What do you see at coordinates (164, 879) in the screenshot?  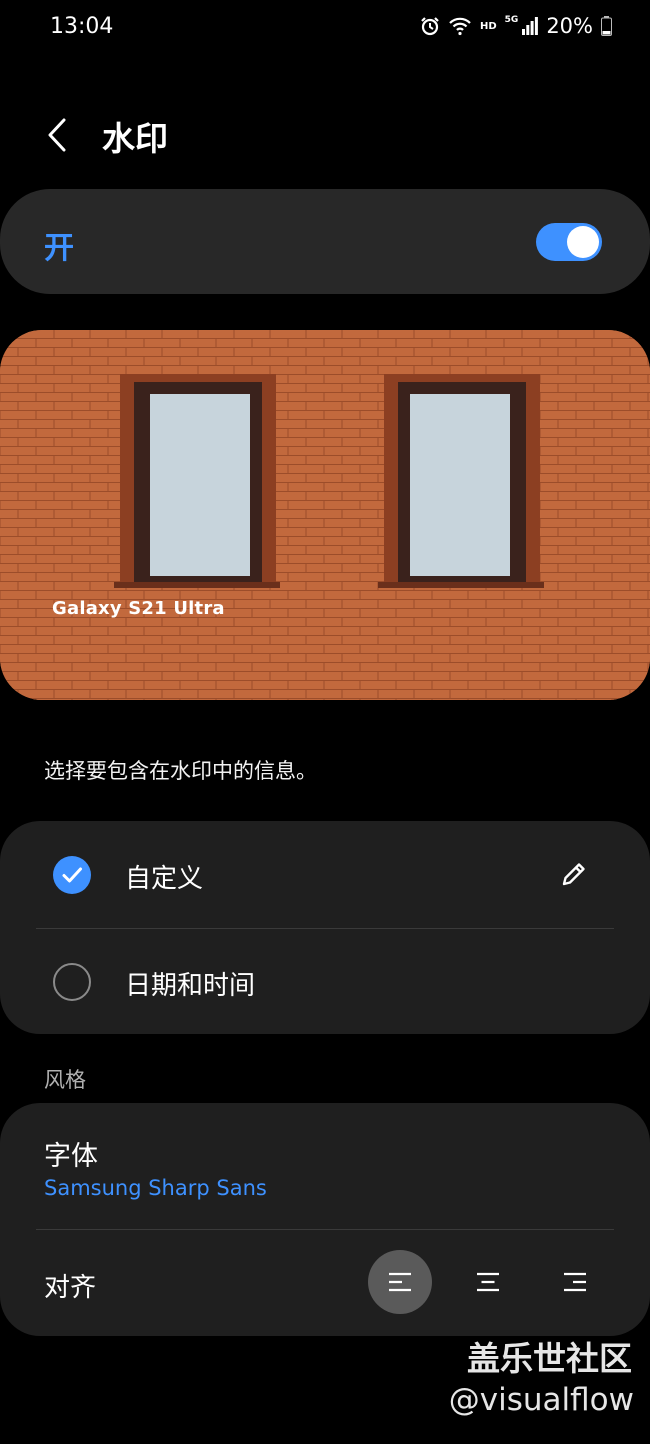 I see `option-label: 自定义` at bounding box center [164, 879].